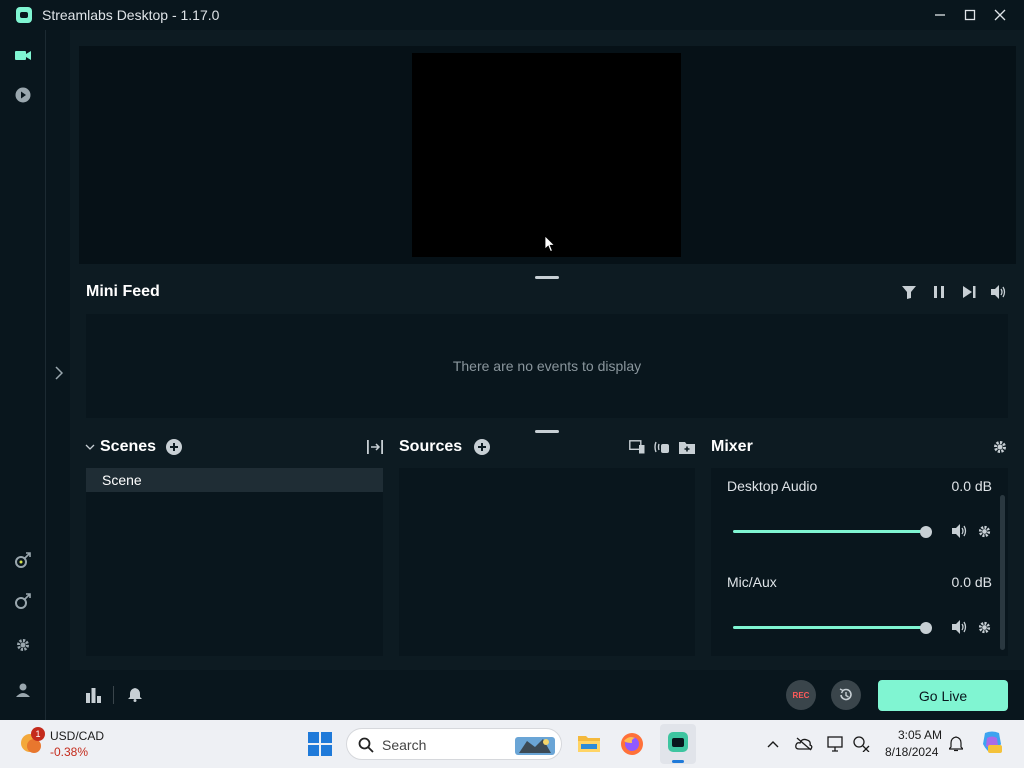 This screenshot has width=1024, height=768. I want to click on minimize-button, so click(940, 15).